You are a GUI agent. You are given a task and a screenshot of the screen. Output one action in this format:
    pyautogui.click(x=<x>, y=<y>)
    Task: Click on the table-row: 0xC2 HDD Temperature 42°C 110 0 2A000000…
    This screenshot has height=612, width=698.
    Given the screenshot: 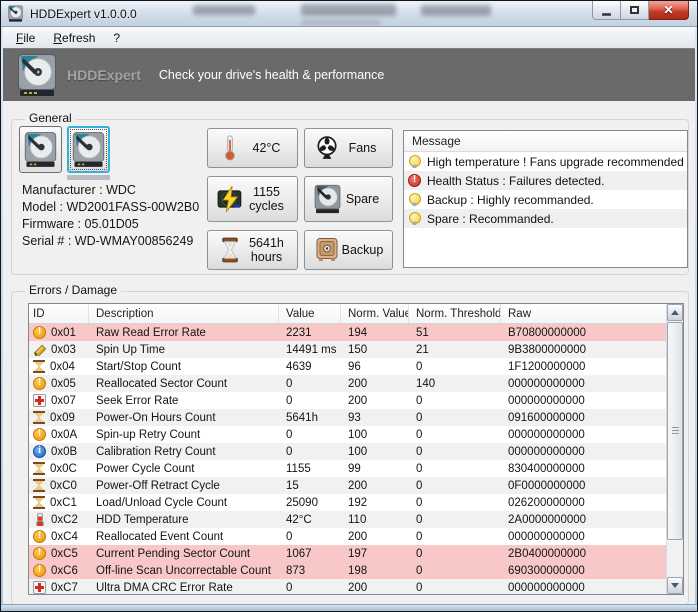 What is the action you would take?
    pyautogui.click(x=356, y=519)
    